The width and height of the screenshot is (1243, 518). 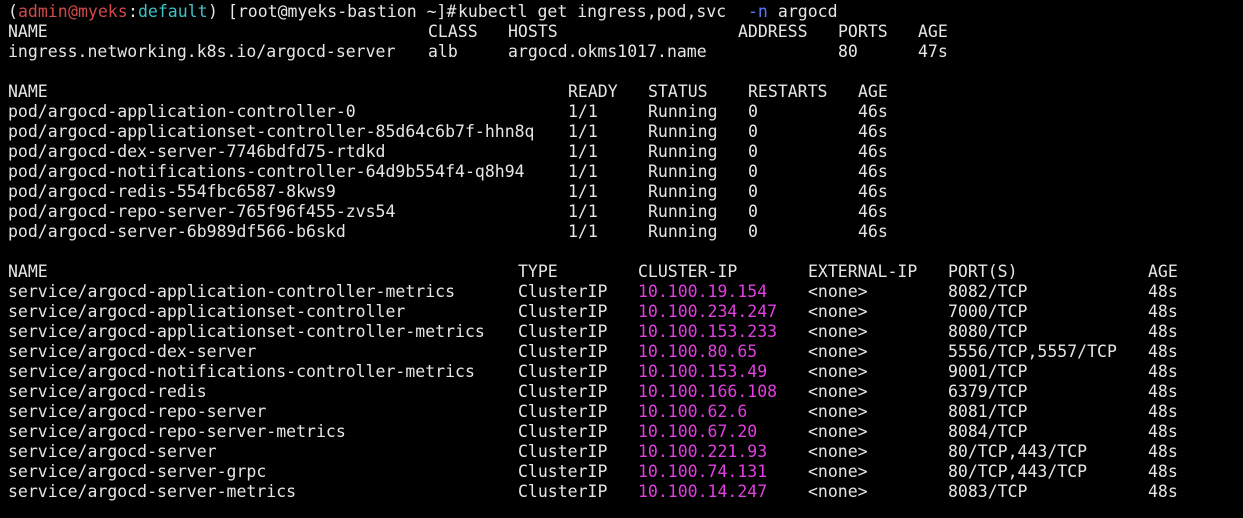 What do you see at coordinates (28, 31) in the screenshot?
I see `ingress-header-name: NAME` at bounding box center [28, 31].